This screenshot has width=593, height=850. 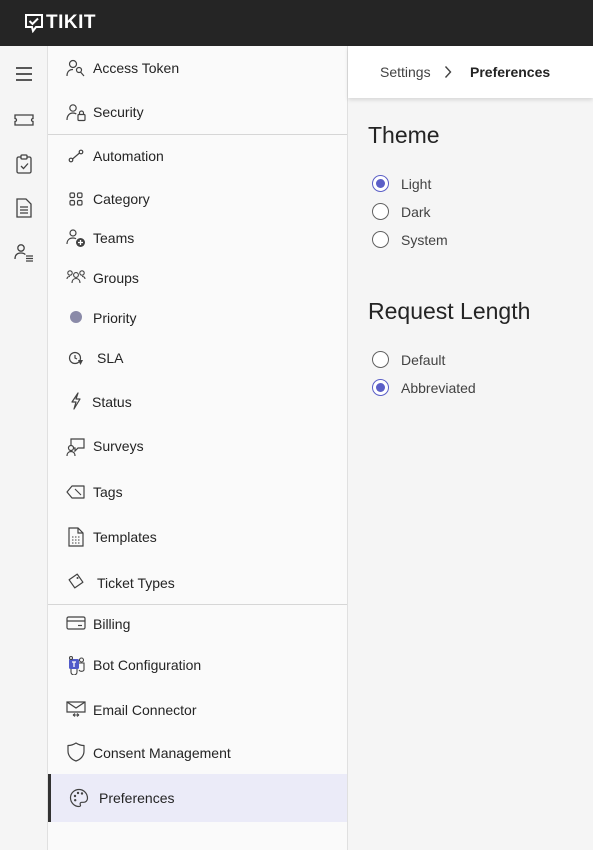 I want to click on nav-item-label: SLA, so click(x=110, y=358).